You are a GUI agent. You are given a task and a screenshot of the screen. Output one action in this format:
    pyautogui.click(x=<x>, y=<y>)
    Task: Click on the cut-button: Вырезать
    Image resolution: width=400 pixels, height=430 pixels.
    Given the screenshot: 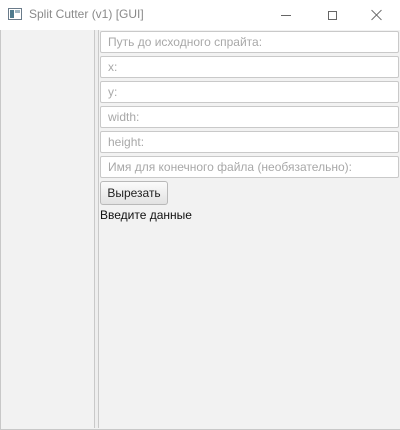 What is the action you would take?
    pyautogui.click(x=134, y=193)
    